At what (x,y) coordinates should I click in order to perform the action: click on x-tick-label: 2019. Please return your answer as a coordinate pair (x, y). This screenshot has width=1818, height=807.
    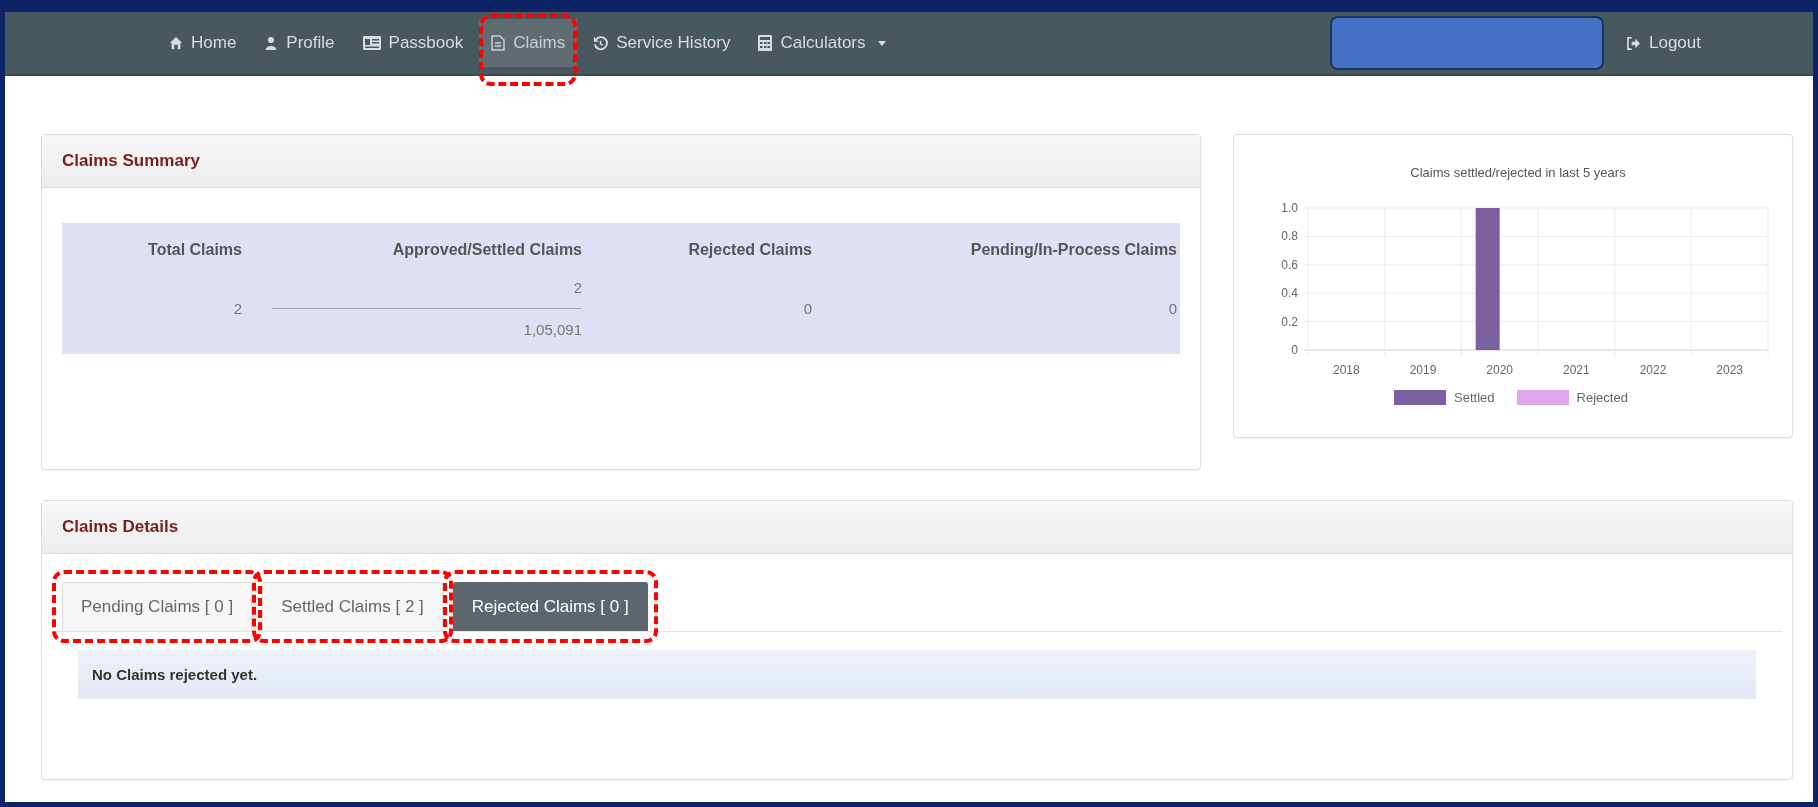
    Looking at the image, I should click on (1423, 370).